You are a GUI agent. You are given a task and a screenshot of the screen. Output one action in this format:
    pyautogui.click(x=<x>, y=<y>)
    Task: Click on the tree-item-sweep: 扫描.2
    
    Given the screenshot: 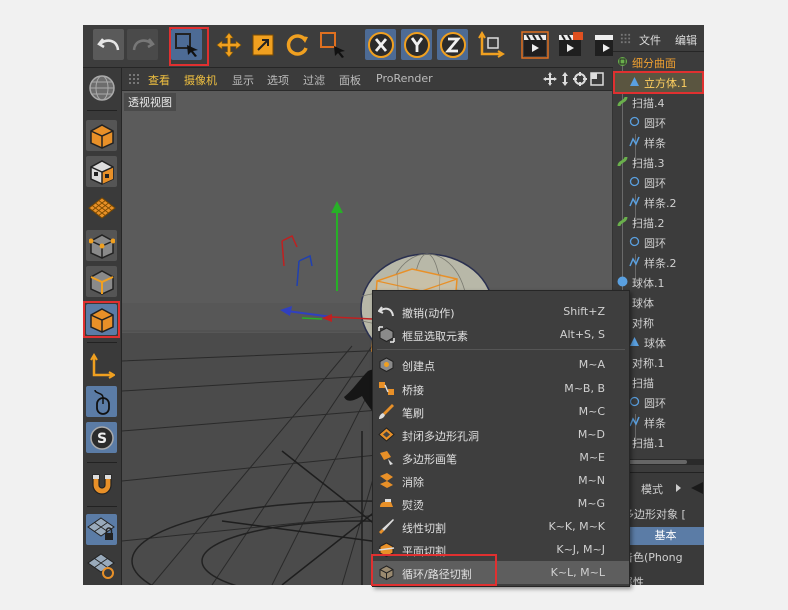 What is the action you would take?
    pyautogui.click(x=658, y=222)
    